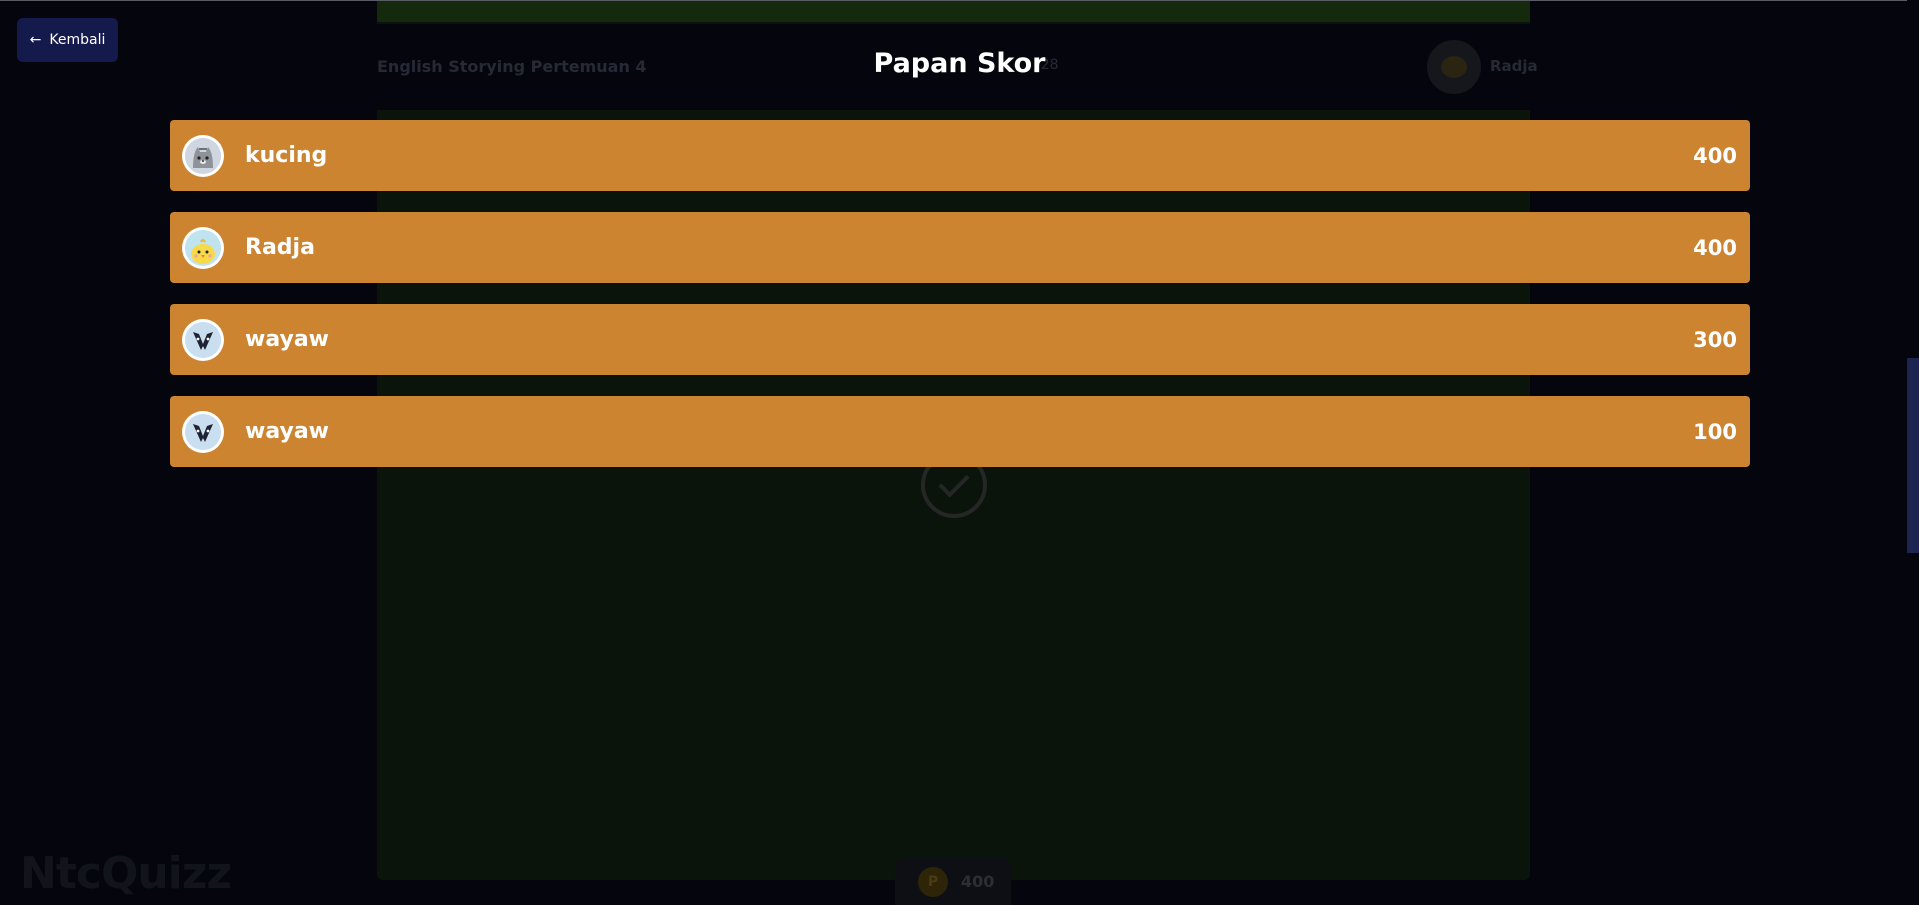  I want to click on player-score: 100, so click(1715, 431).